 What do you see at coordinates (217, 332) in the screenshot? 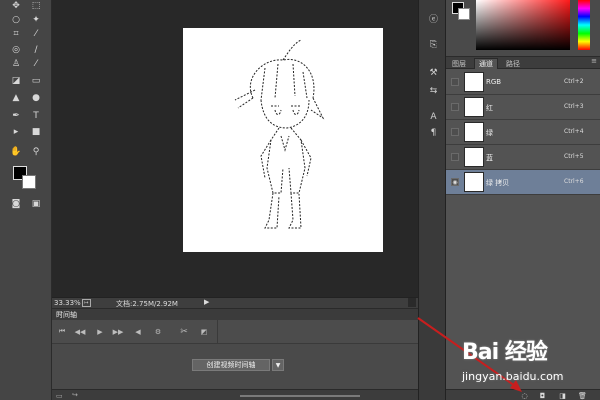
I see `divider` at bounding box center [217, 332].